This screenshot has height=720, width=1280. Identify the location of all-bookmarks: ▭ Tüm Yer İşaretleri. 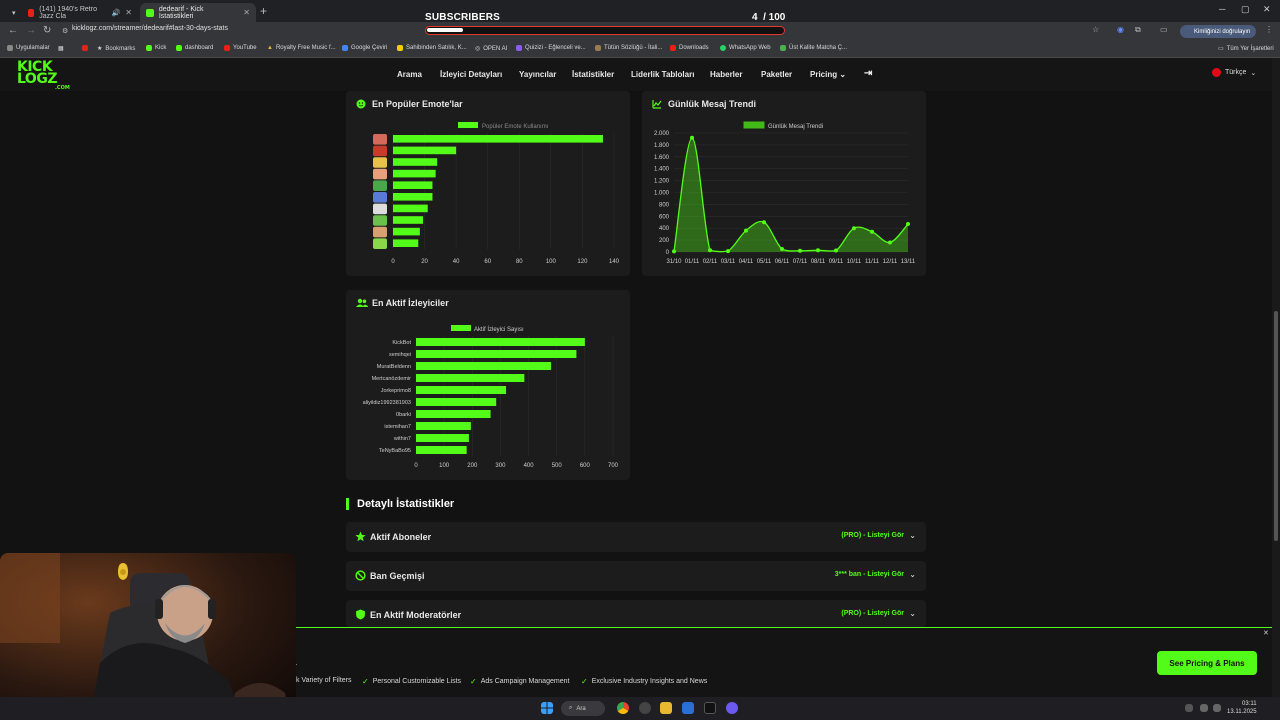
(1246, 49).